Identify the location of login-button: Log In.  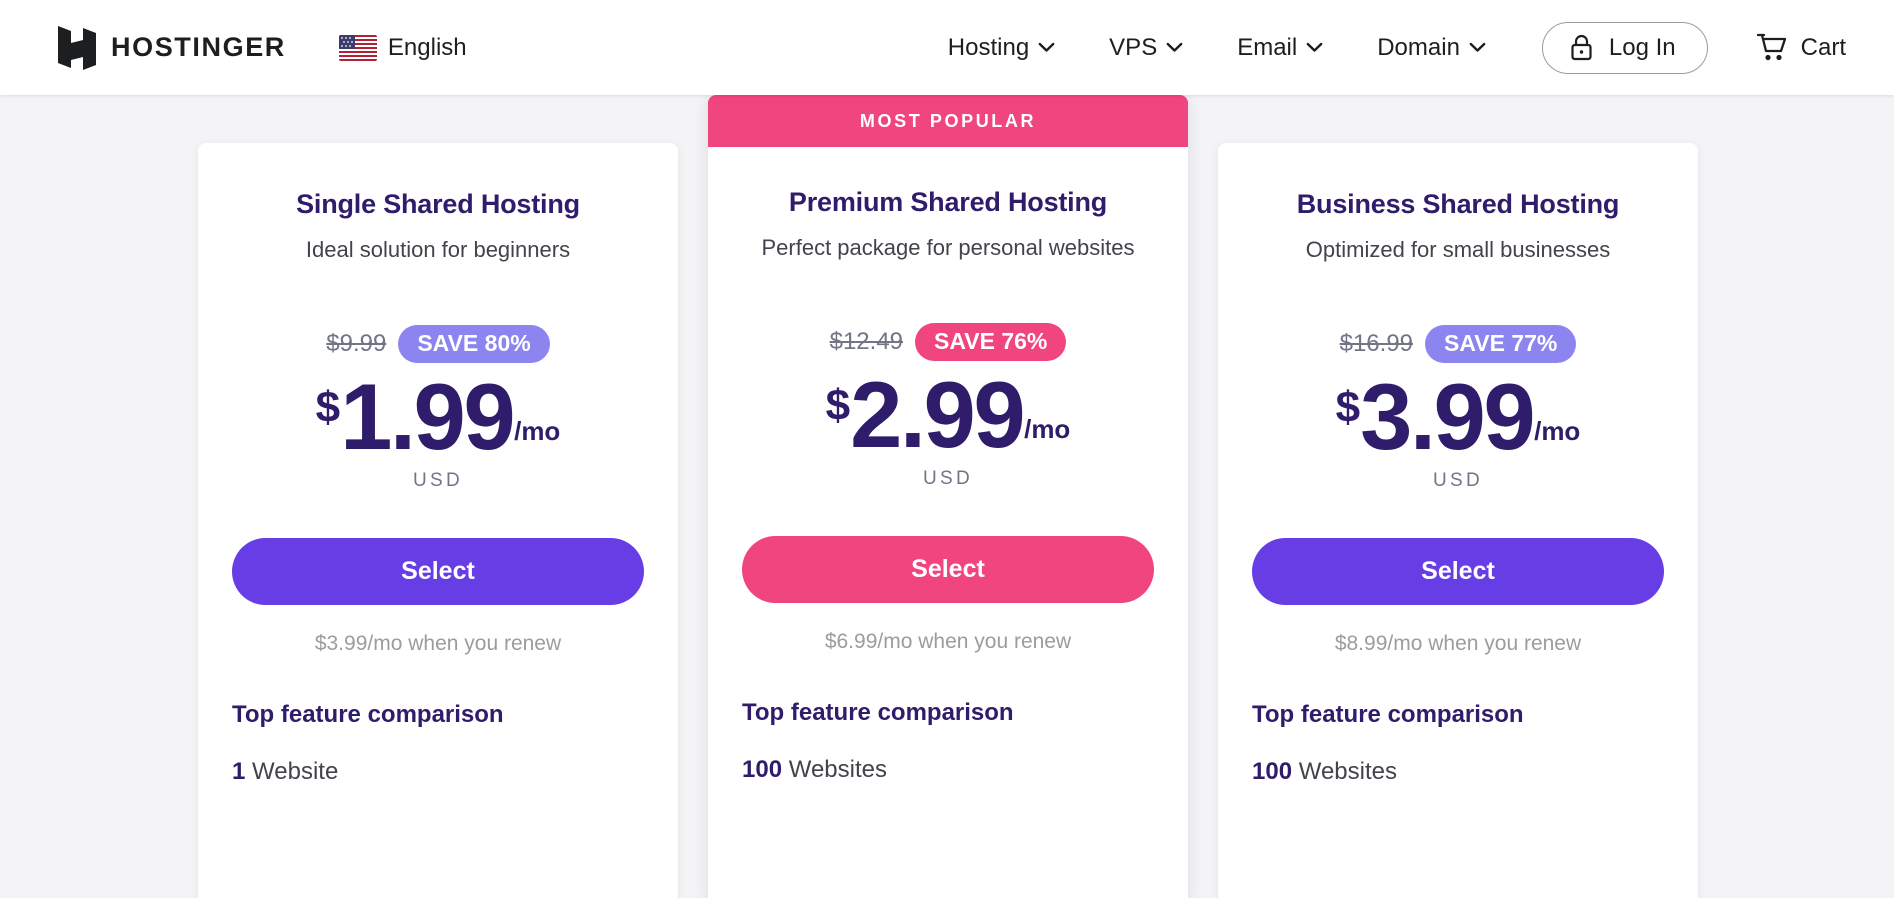
(1624, 47).